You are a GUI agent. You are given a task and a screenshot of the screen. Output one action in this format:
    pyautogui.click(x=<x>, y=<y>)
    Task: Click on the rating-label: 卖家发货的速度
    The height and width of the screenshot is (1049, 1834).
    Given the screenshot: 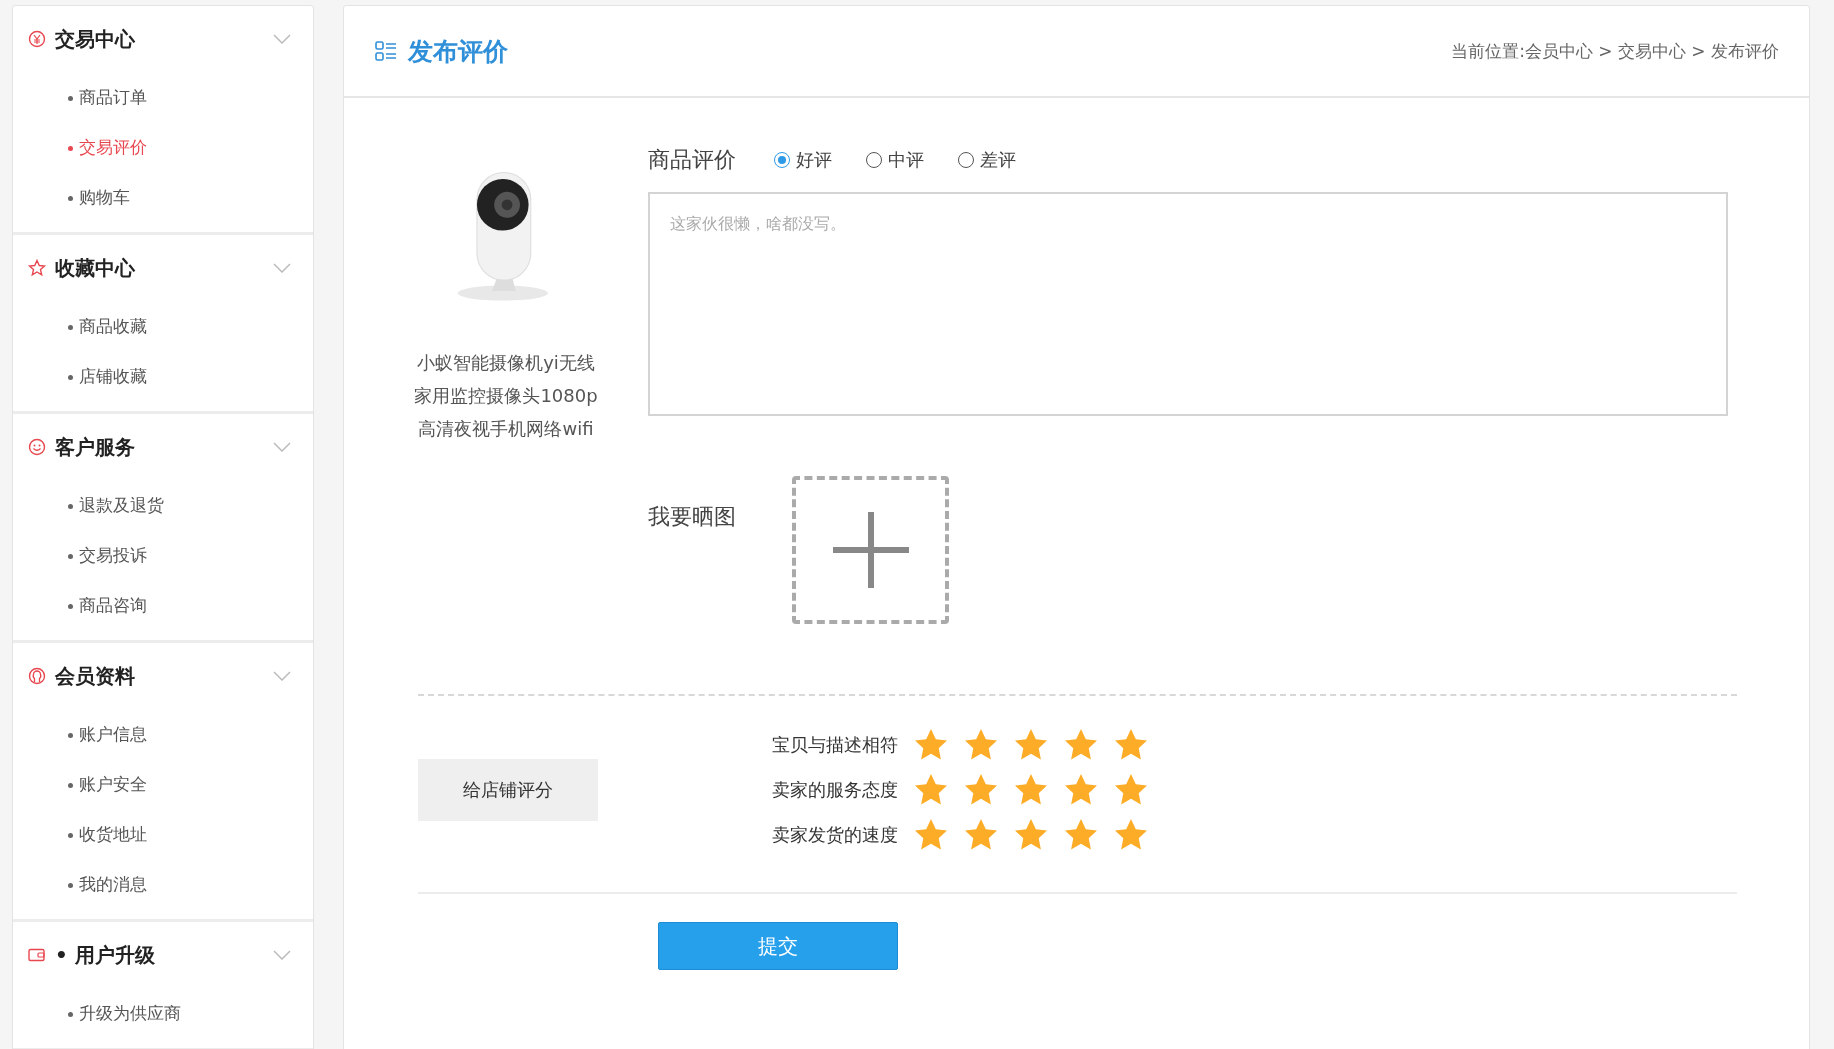 What is the action you would take?
    pyautogui.click(x=834, y=835)
    